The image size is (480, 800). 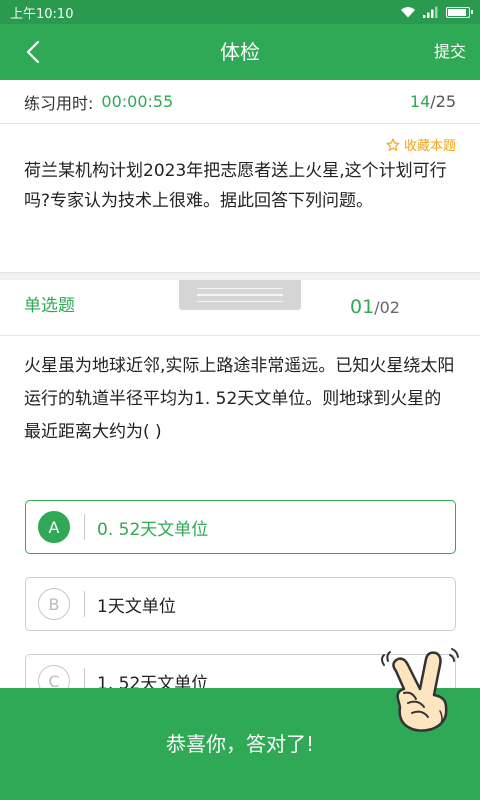 I want to click on question-progress: 14/25, so click(x=433, y=101).